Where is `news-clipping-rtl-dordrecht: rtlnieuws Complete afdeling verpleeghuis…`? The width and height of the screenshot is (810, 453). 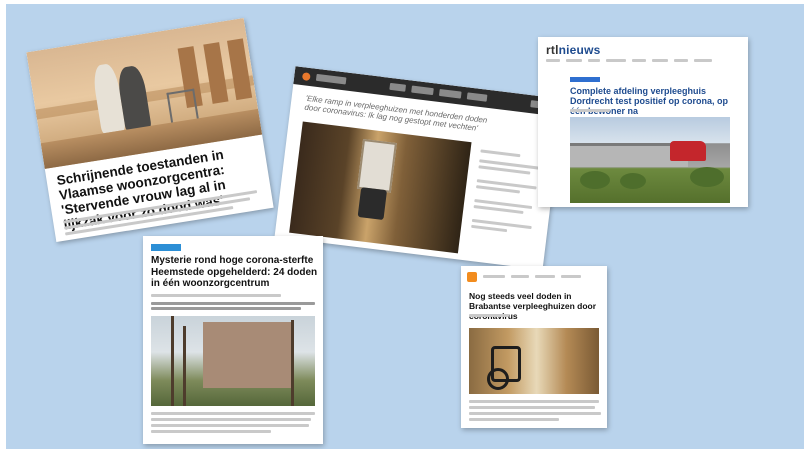
news-clipping-rtl-dordrecht: rtlnieuws Complete afdeling verpleeghuis… is located at coordinates (643, 122).